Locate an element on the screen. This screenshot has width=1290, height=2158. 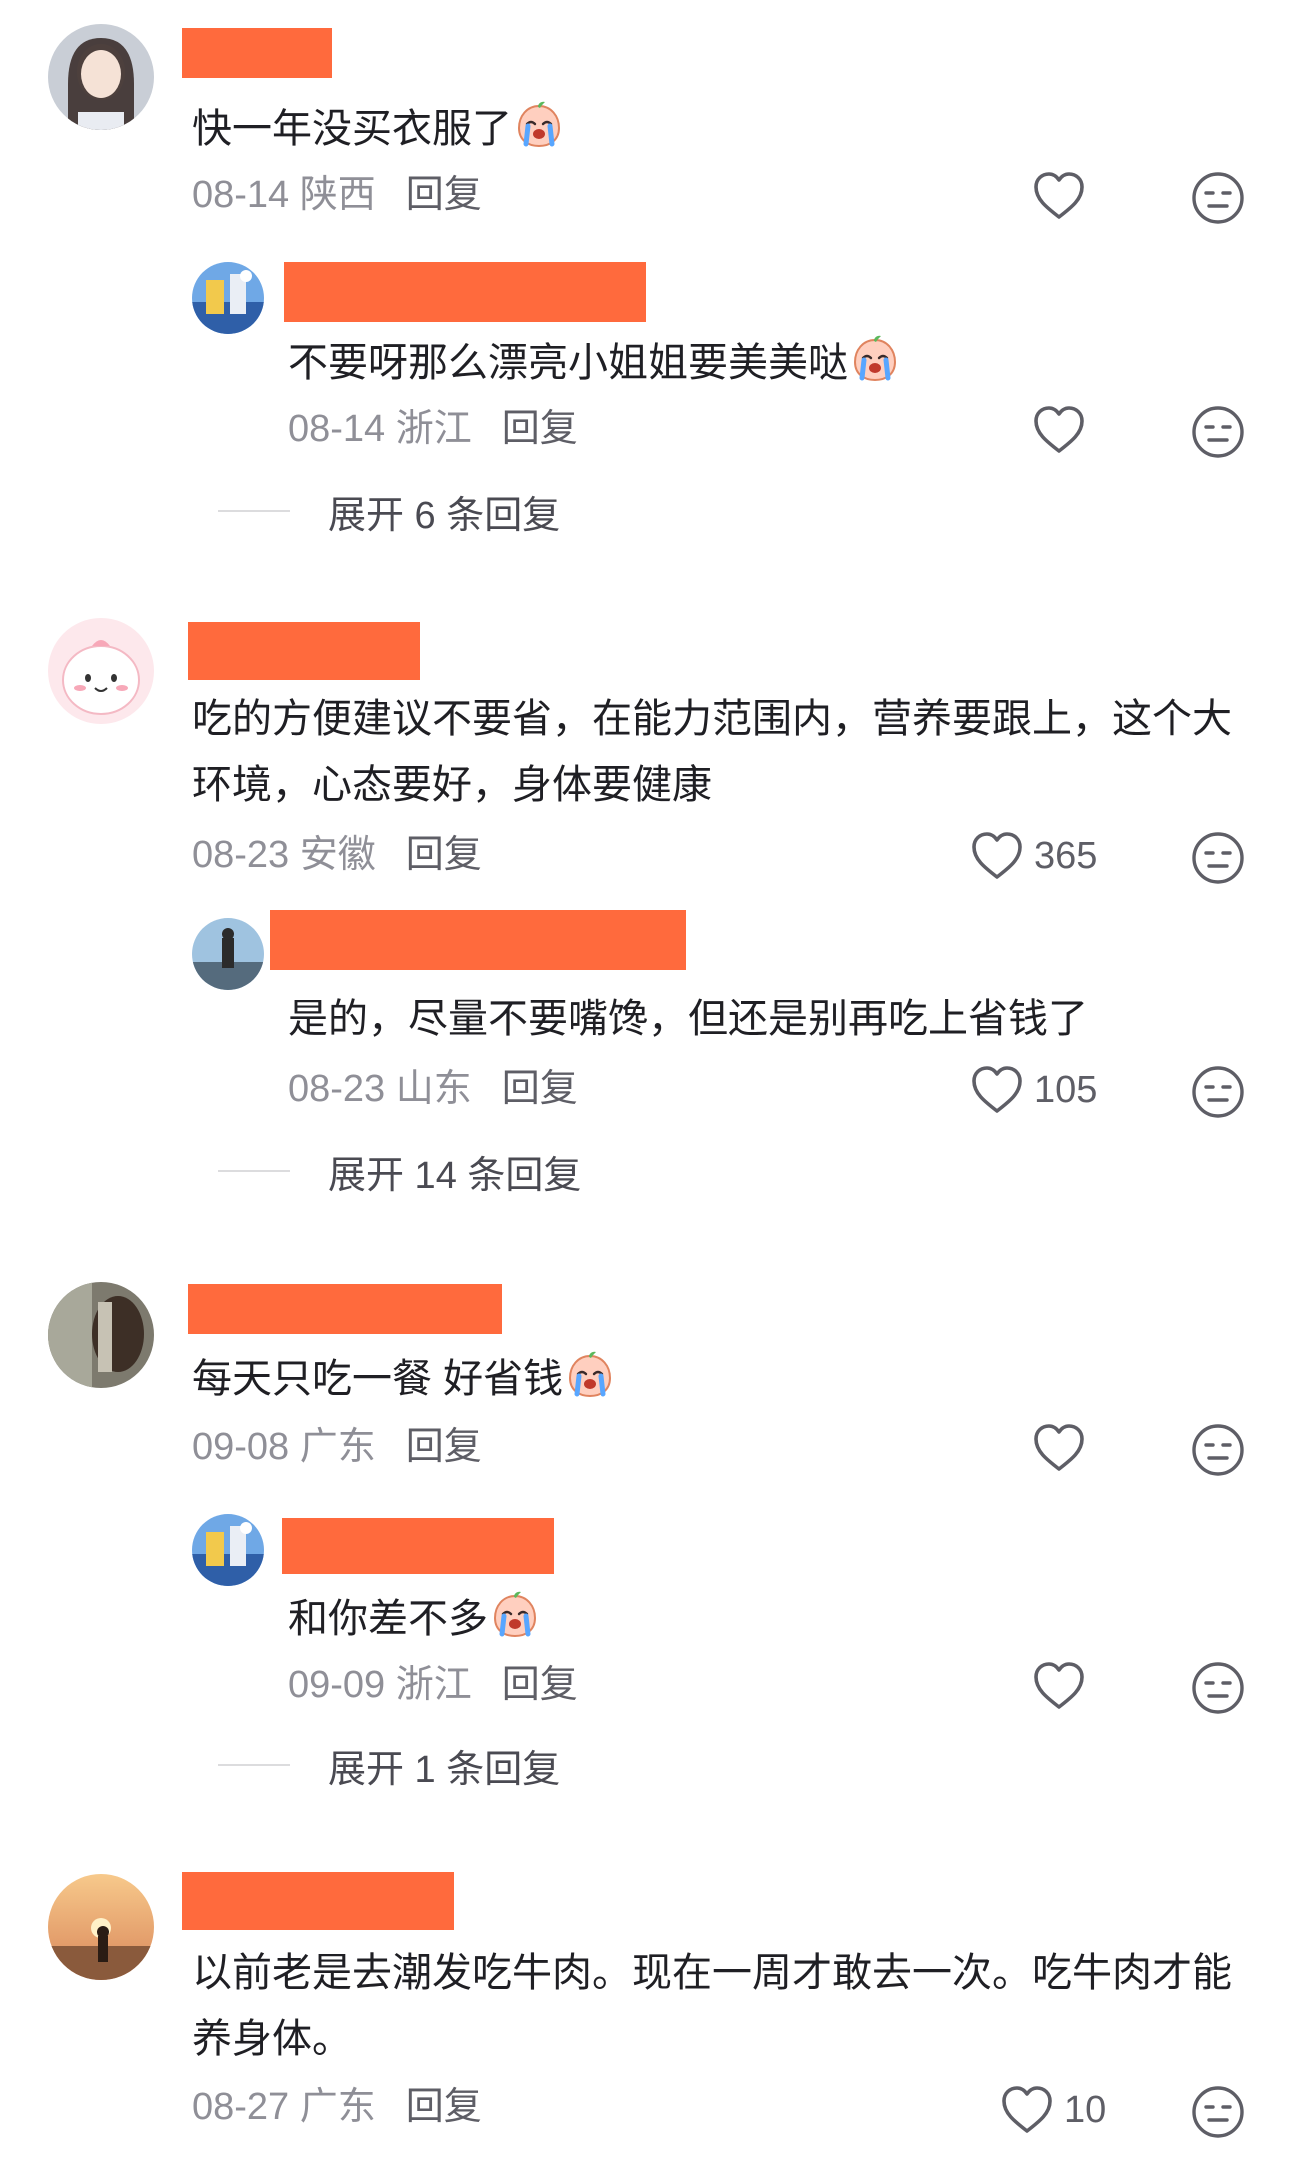
reply-meta: 08-14 浙江 回复 is located at coordinates (433, 429).